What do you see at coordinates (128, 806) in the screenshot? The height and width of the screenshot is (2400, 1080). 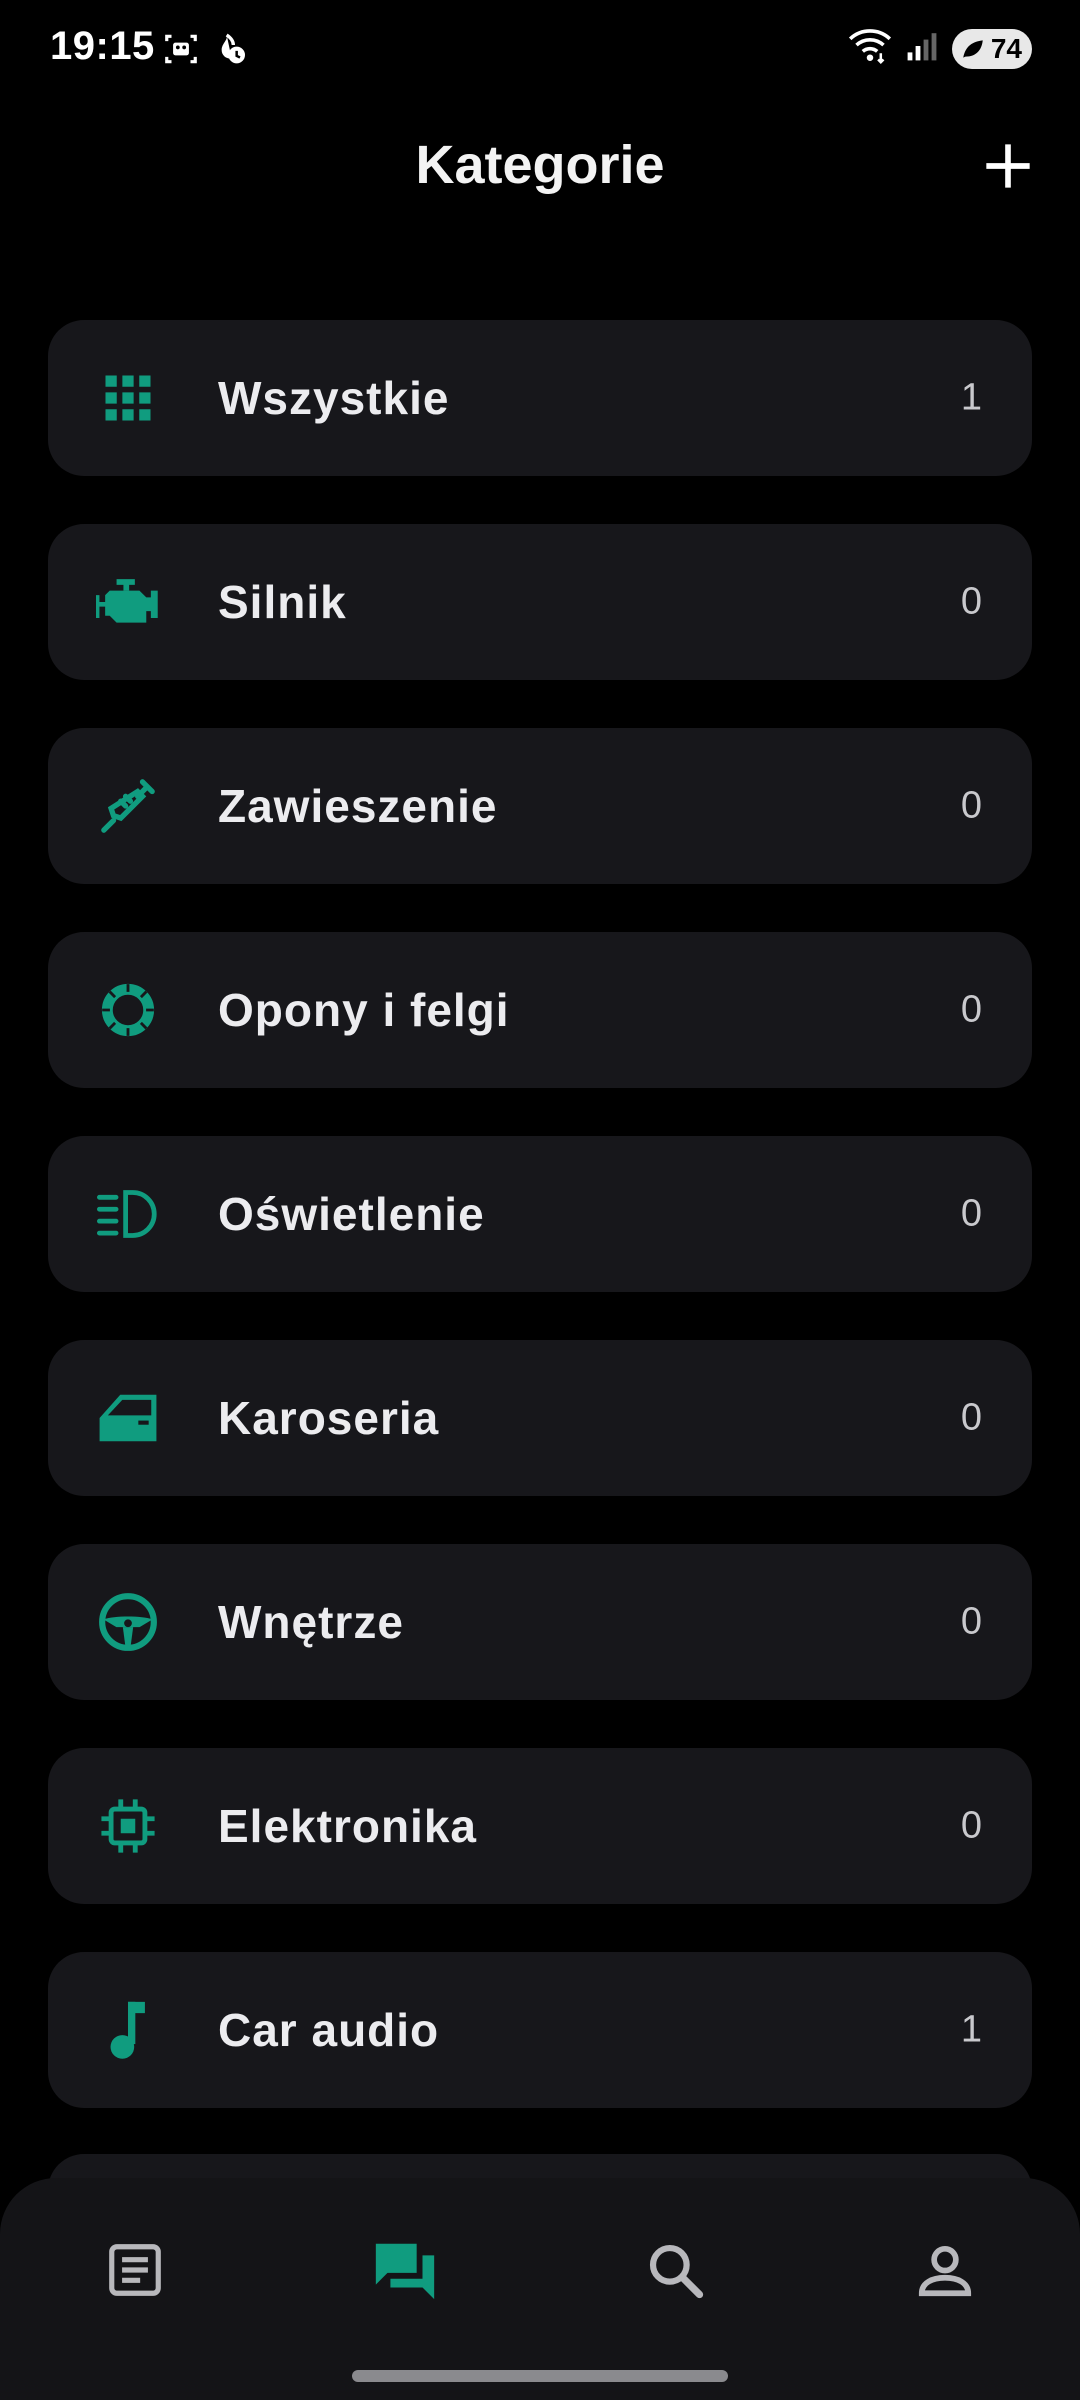 I see `syringe-icon` at bounding box center [128, 806].